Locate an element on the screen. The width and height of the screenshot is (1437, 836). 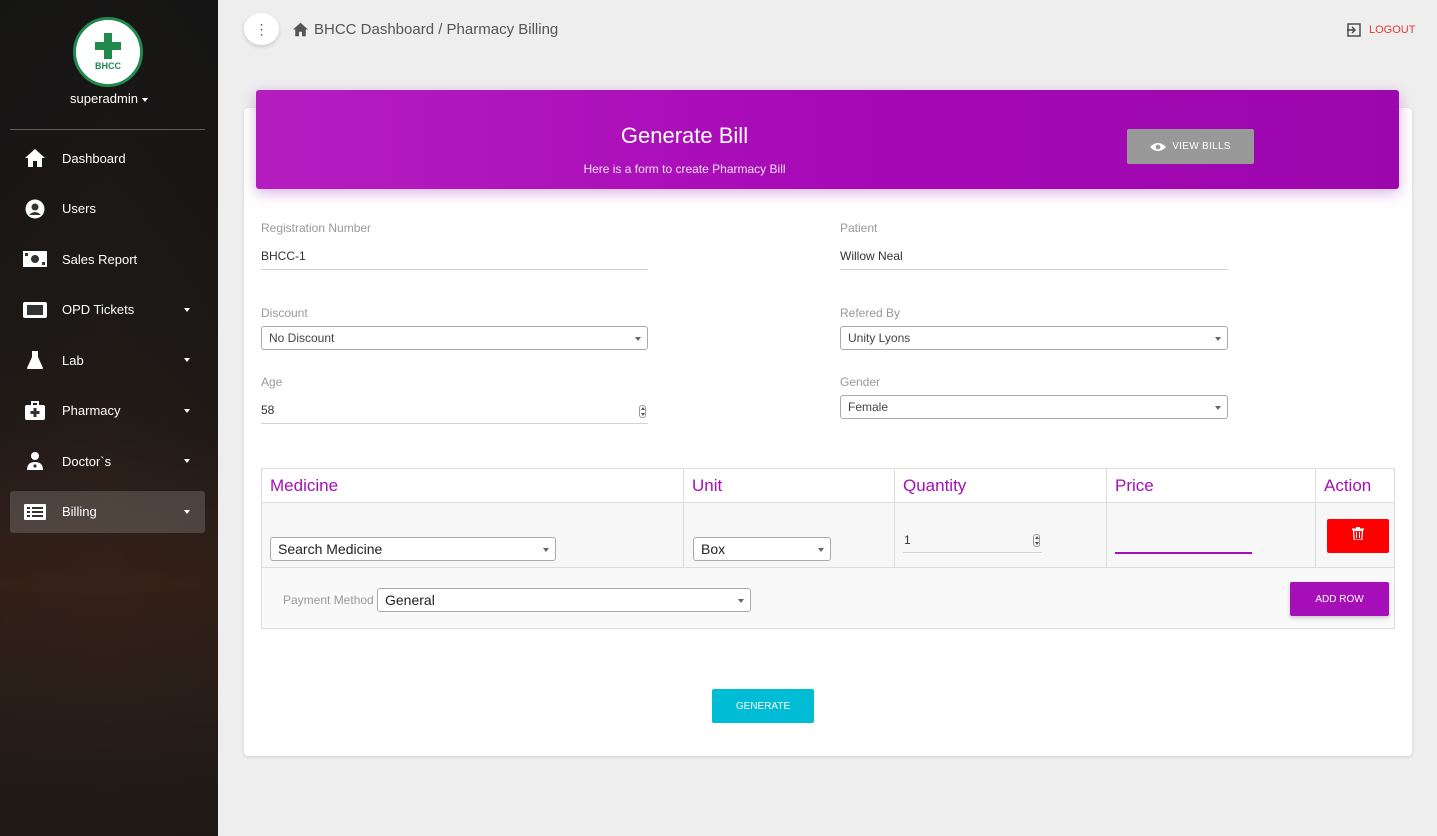
user-menu: superadmin is located at coordinates (109, 98).